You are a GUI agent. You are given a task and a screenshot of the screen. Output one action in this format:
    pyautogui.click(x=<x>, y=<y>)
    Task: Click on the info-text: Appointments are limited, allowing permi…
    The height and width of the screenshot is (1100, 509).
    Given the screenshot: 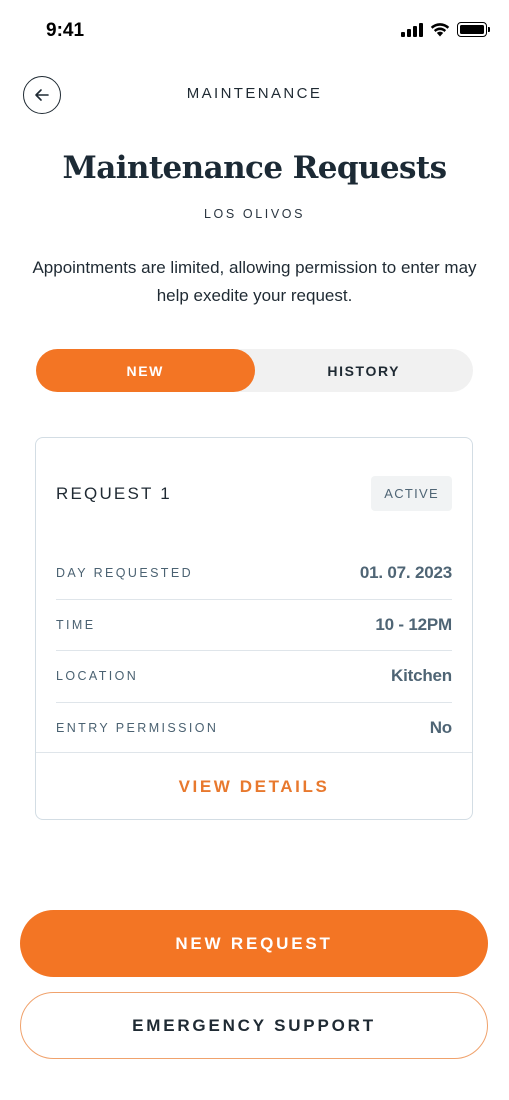 What is the action you would take?
    pyautogui.click(x=254, y=281)
    